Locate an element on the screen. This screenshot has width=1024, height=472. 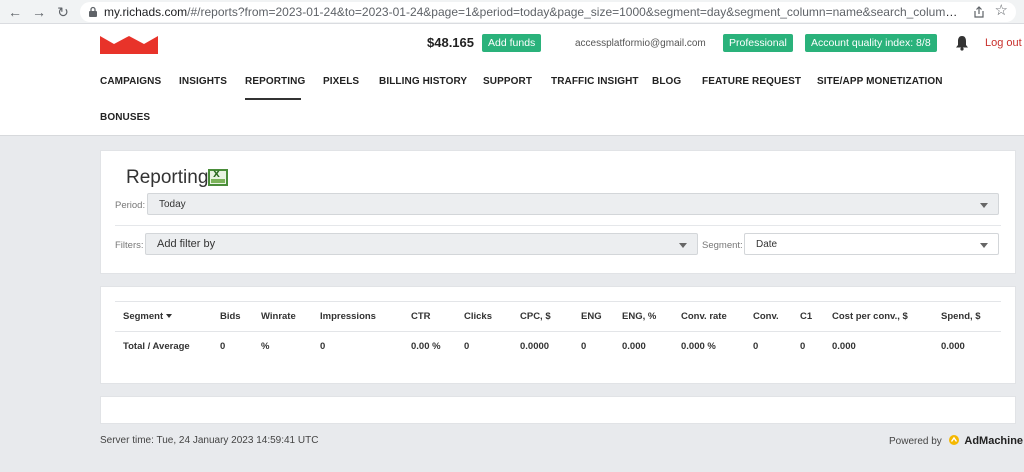
richads-logo is located at coordinates (129, 45).